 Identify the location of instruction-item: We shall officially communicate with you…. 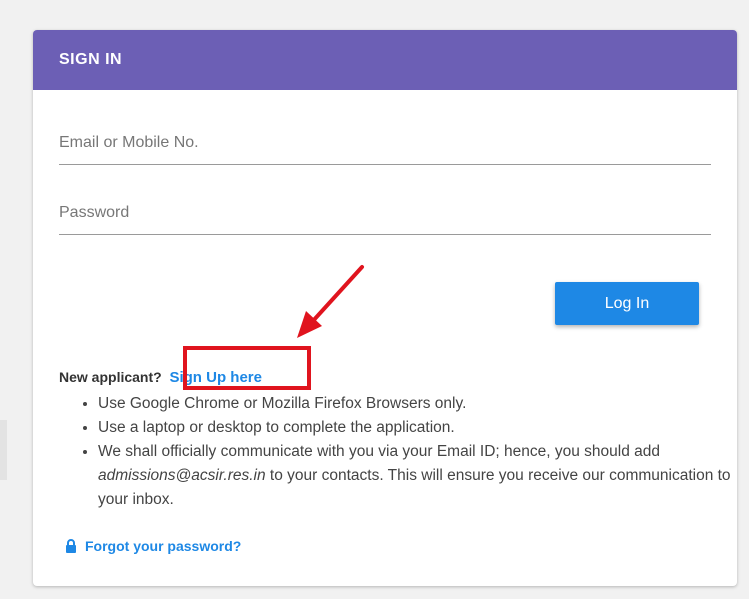
(417, 476).